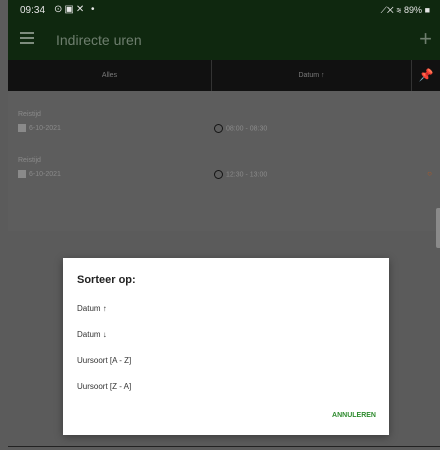 The image size is (440, 450). I want to click on tab-all: Alles, so click(110, 75).